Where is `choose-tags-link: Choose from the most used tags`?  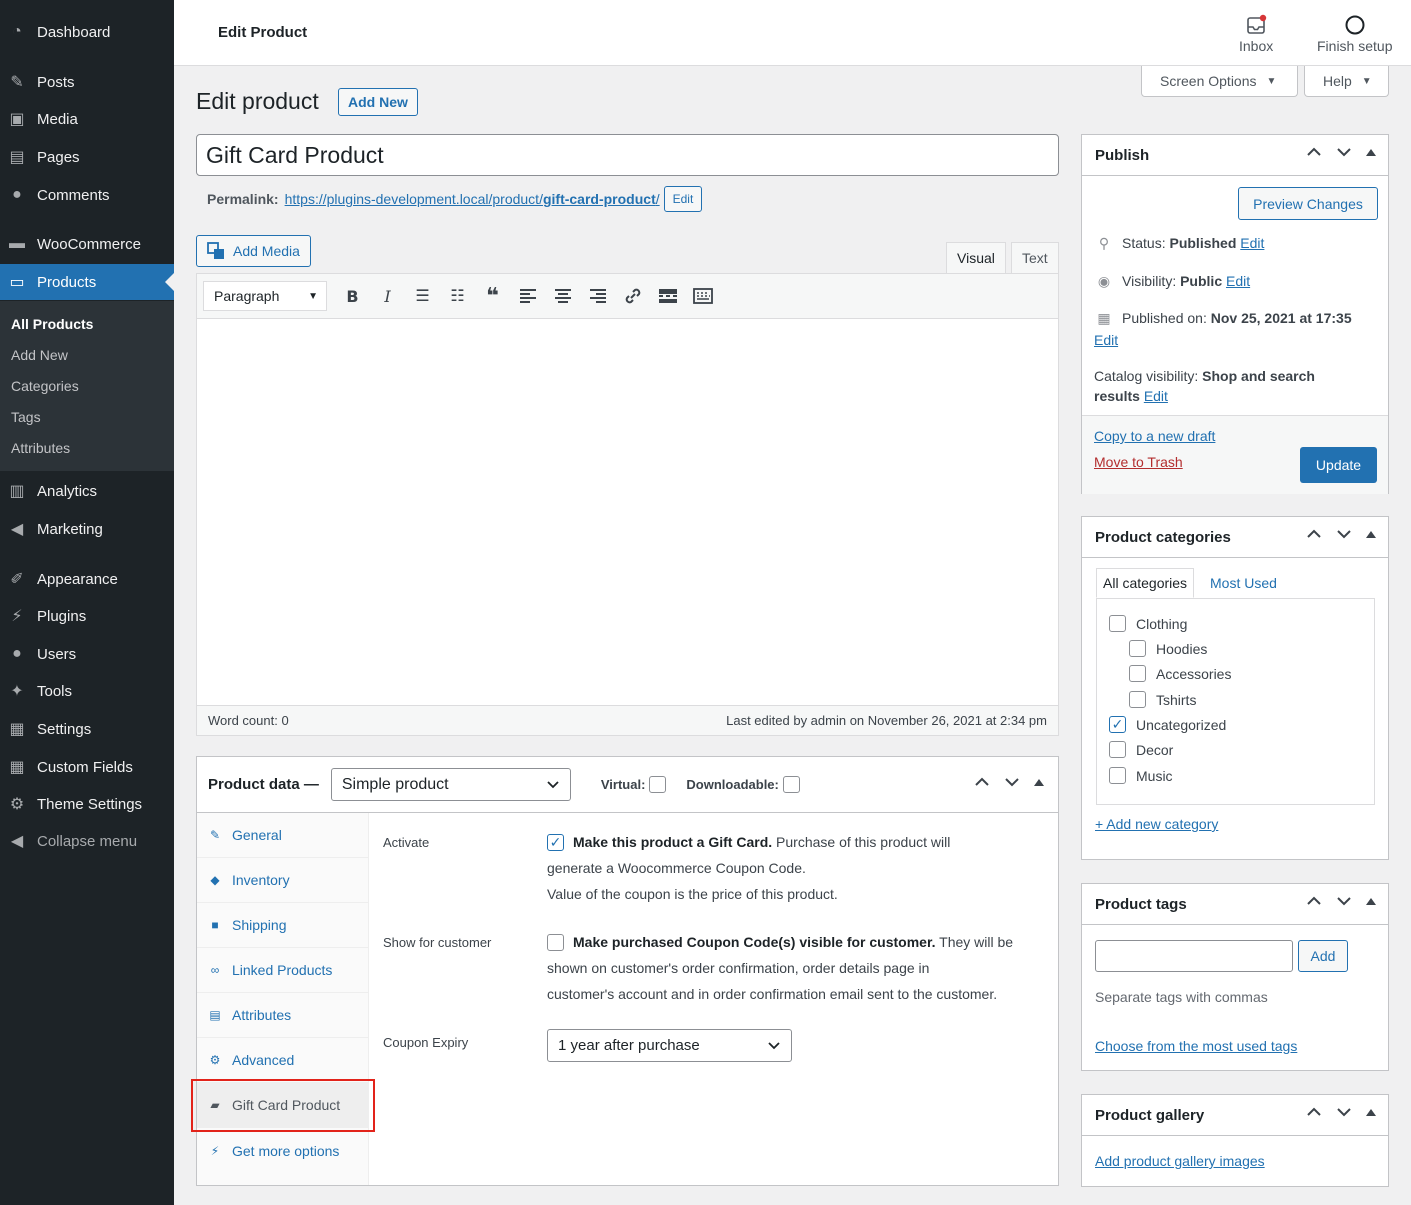 choose-tags-link: Choose from the most used tags is located at coordinates (1196, 1046).